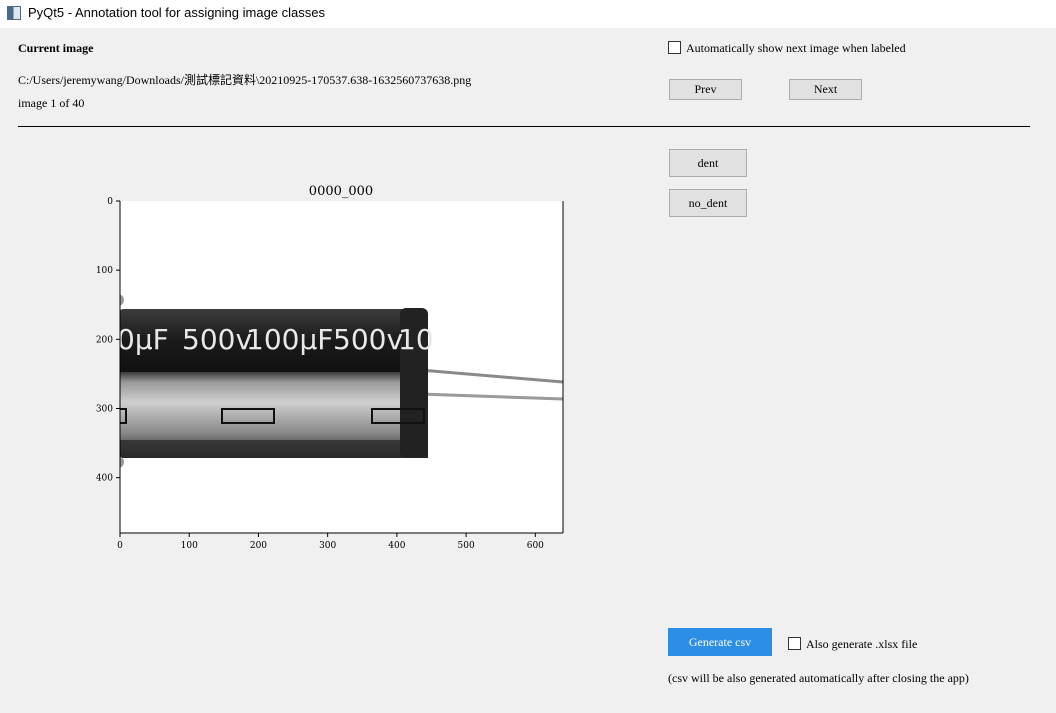  What do you see at coordinates (466, 546) in the screenshot?
I see `x-tick-label: 500` at bounding box center [466, 546].